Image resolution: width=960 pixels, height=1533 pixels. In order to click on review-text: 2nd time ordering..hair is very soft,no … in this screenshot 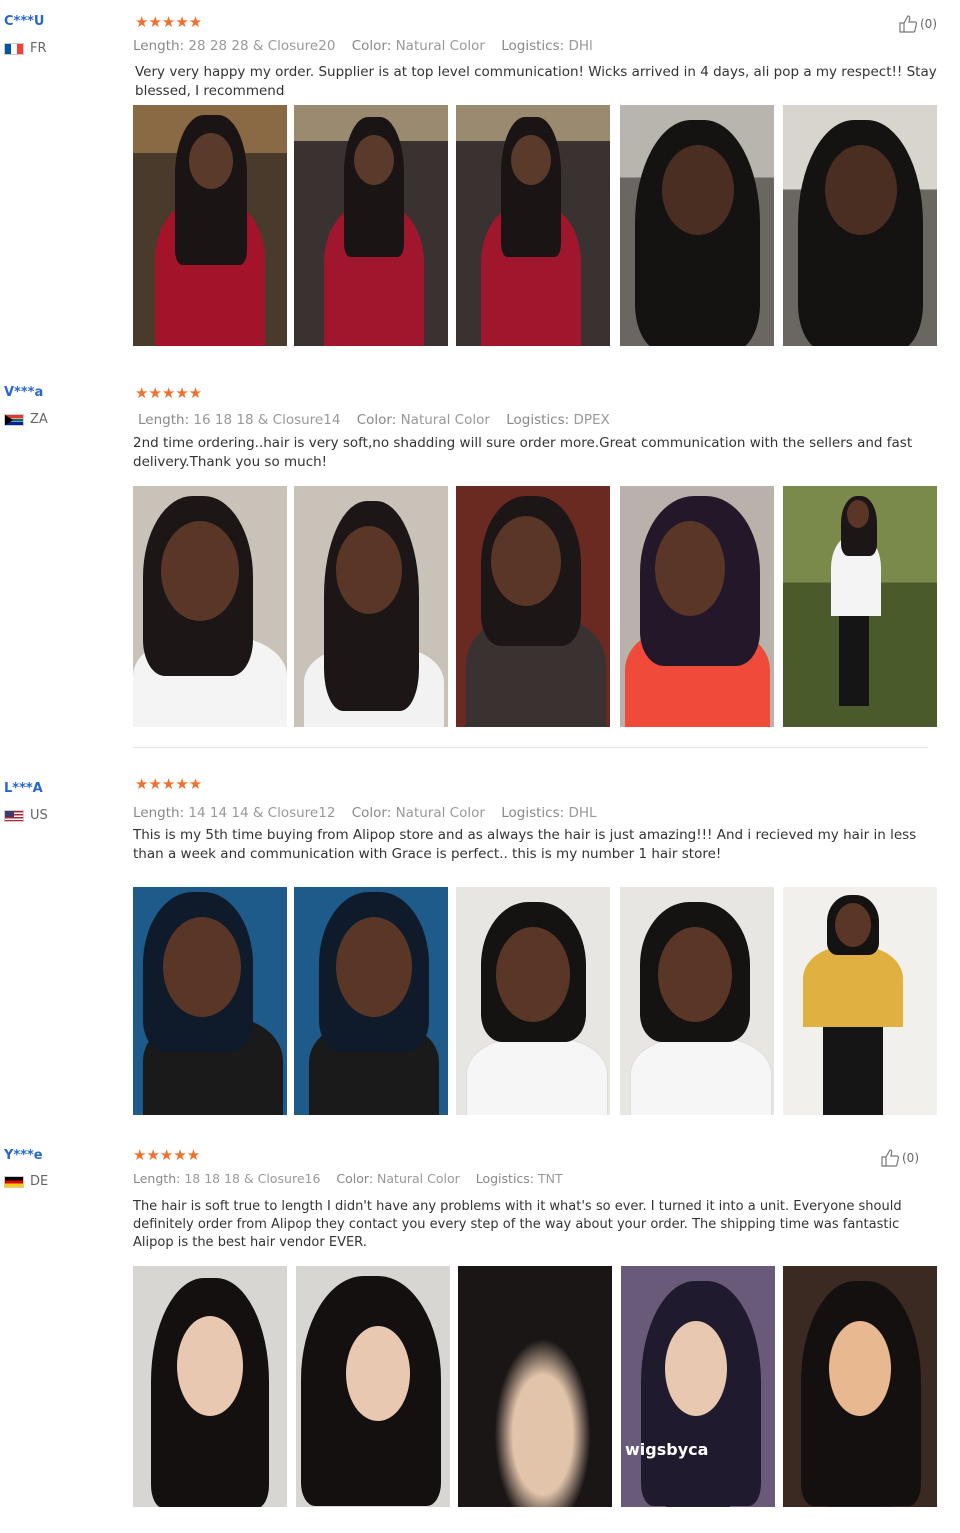, I will do `click(523, 452)`.